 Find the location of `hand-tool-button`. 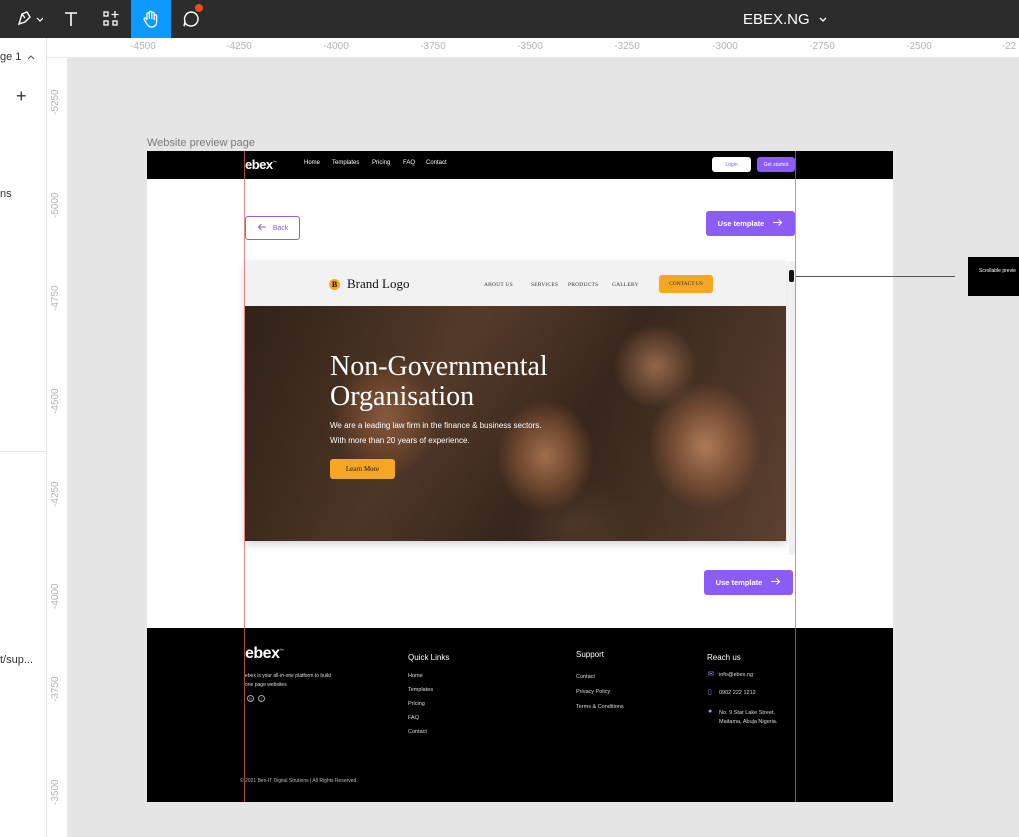

hand-tool-button is located at coordinates (151, 19).